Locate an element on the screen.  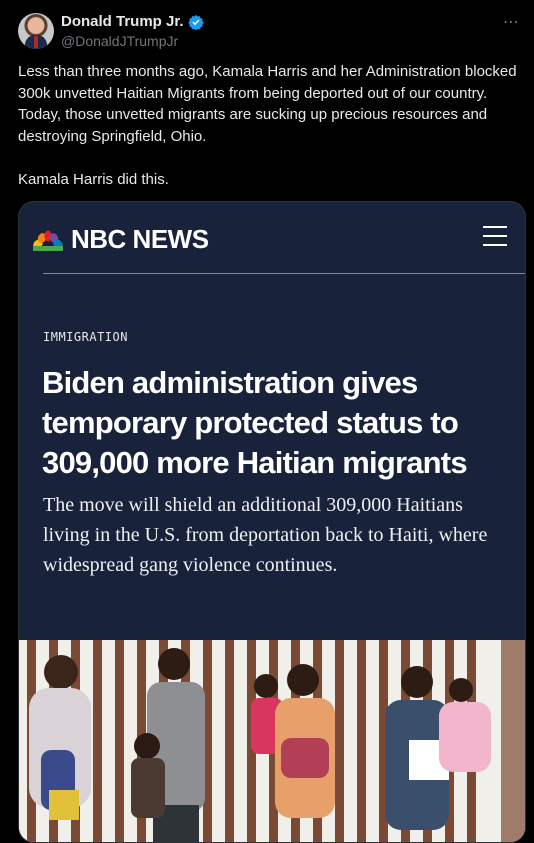
author-name-row: Donald Trump Jr. is located at coordinates (132, 21).